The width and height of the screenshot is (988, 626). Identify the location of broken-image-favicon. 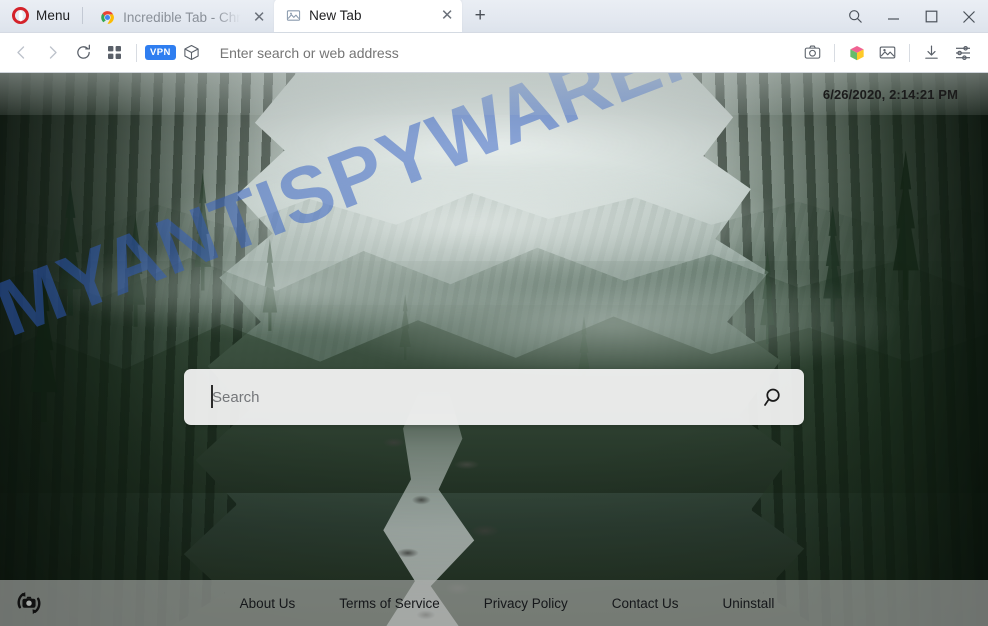
(294, 15).